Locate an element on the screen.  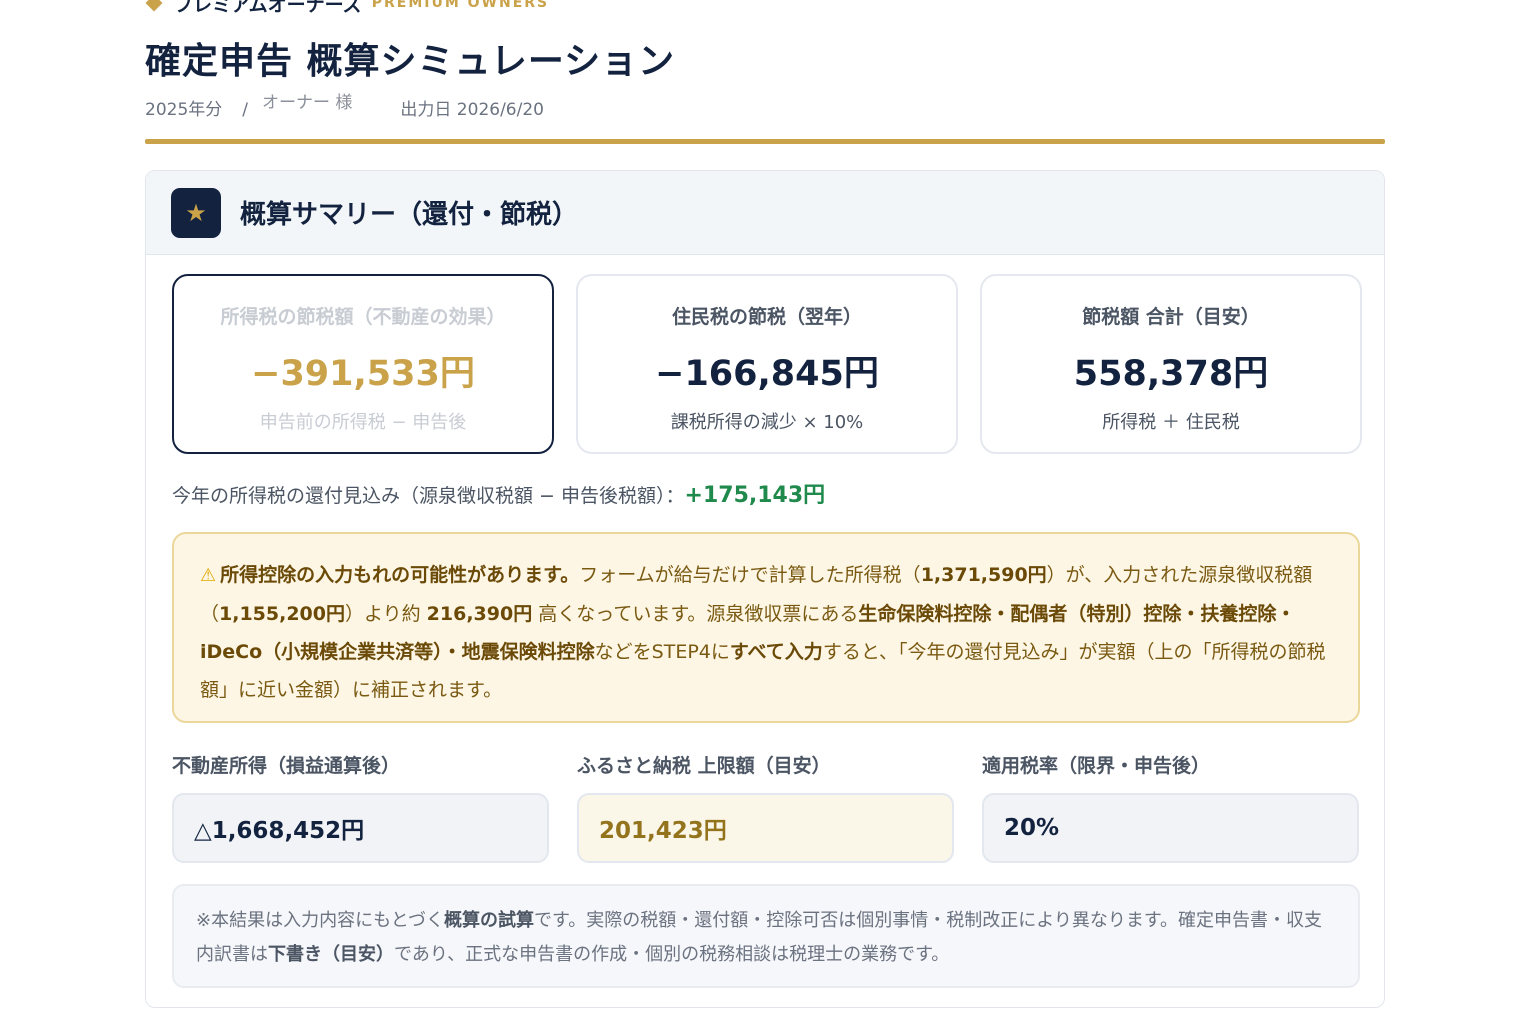
warning-text: 高くなっています。源泉徴収票にある is located at coordinates (698, 614).